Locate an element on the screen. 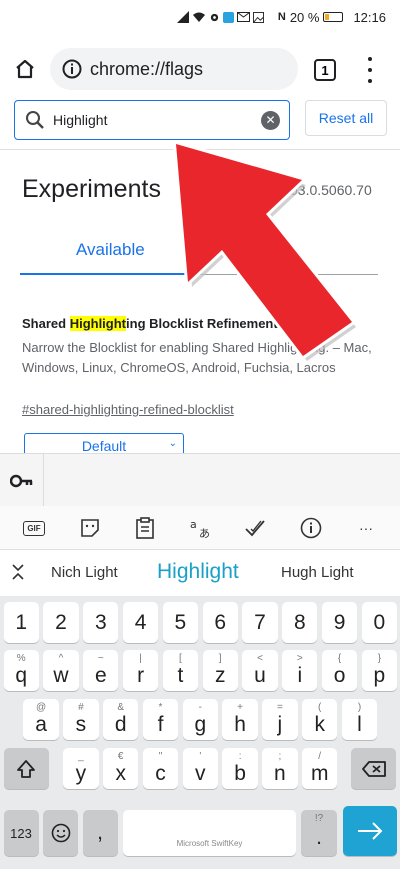  key-label: 9 is located at coordinates (339, 622).